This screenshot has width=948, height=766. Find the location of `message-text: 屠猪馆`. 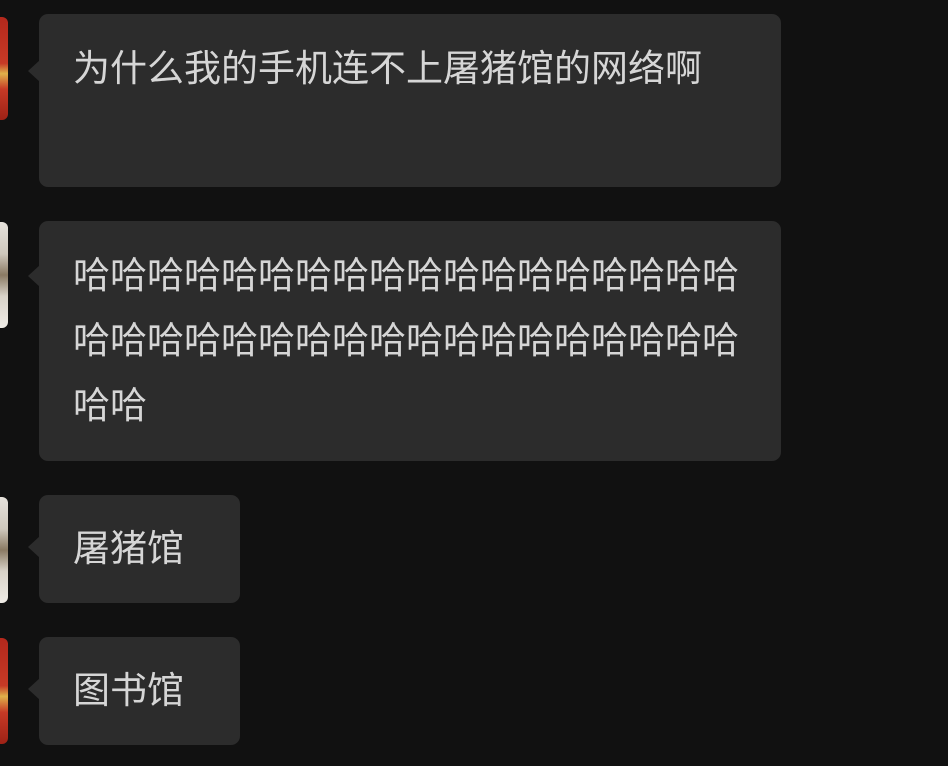

message-text: 屠猪馆 is located at coordinates (128, 548).